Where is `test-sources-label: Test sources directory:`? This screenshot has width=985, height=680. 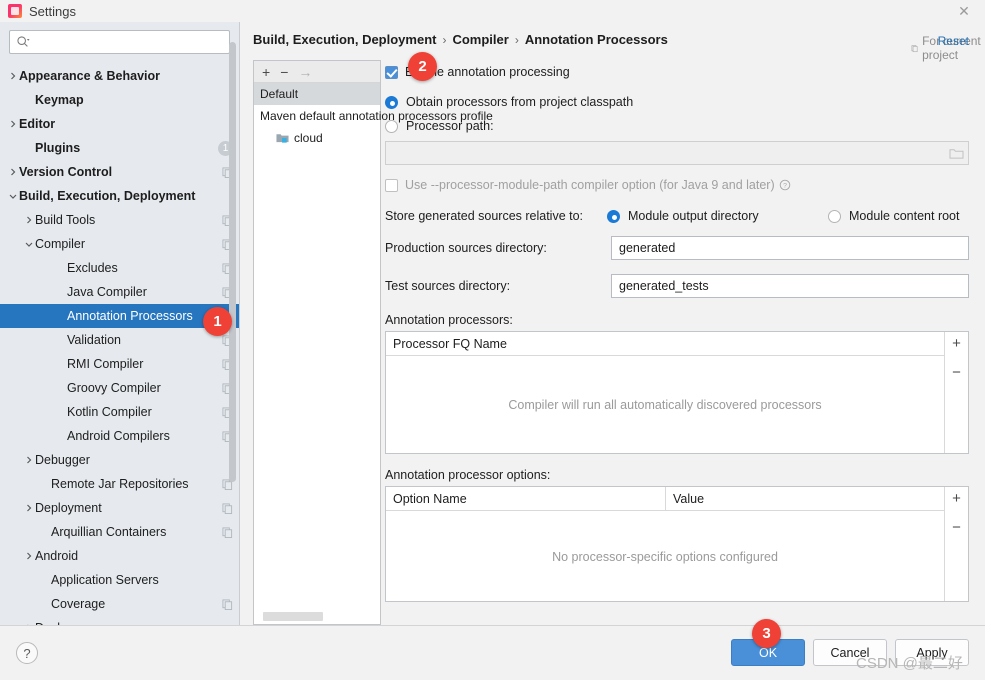
test-sources-label: Test sources directory: is located at coordinates (448, 286).